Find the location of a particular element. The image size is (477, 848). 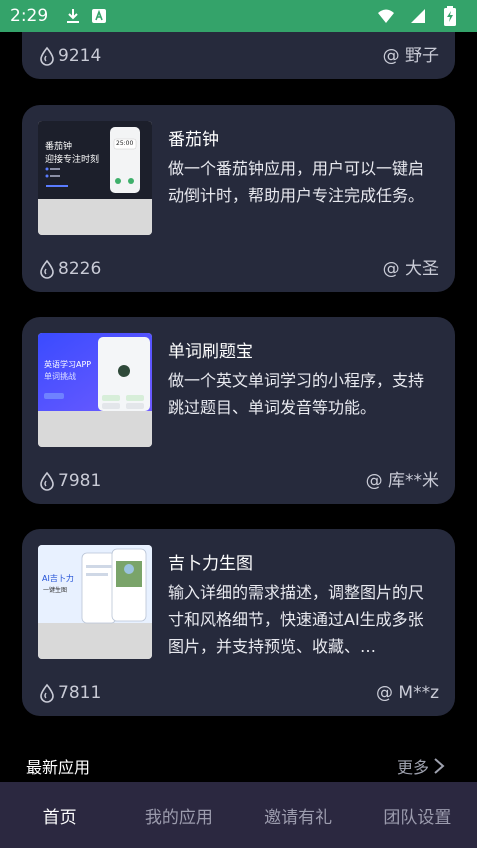

app-title: 吉卜力生图 is located at coordinates (210, 564).